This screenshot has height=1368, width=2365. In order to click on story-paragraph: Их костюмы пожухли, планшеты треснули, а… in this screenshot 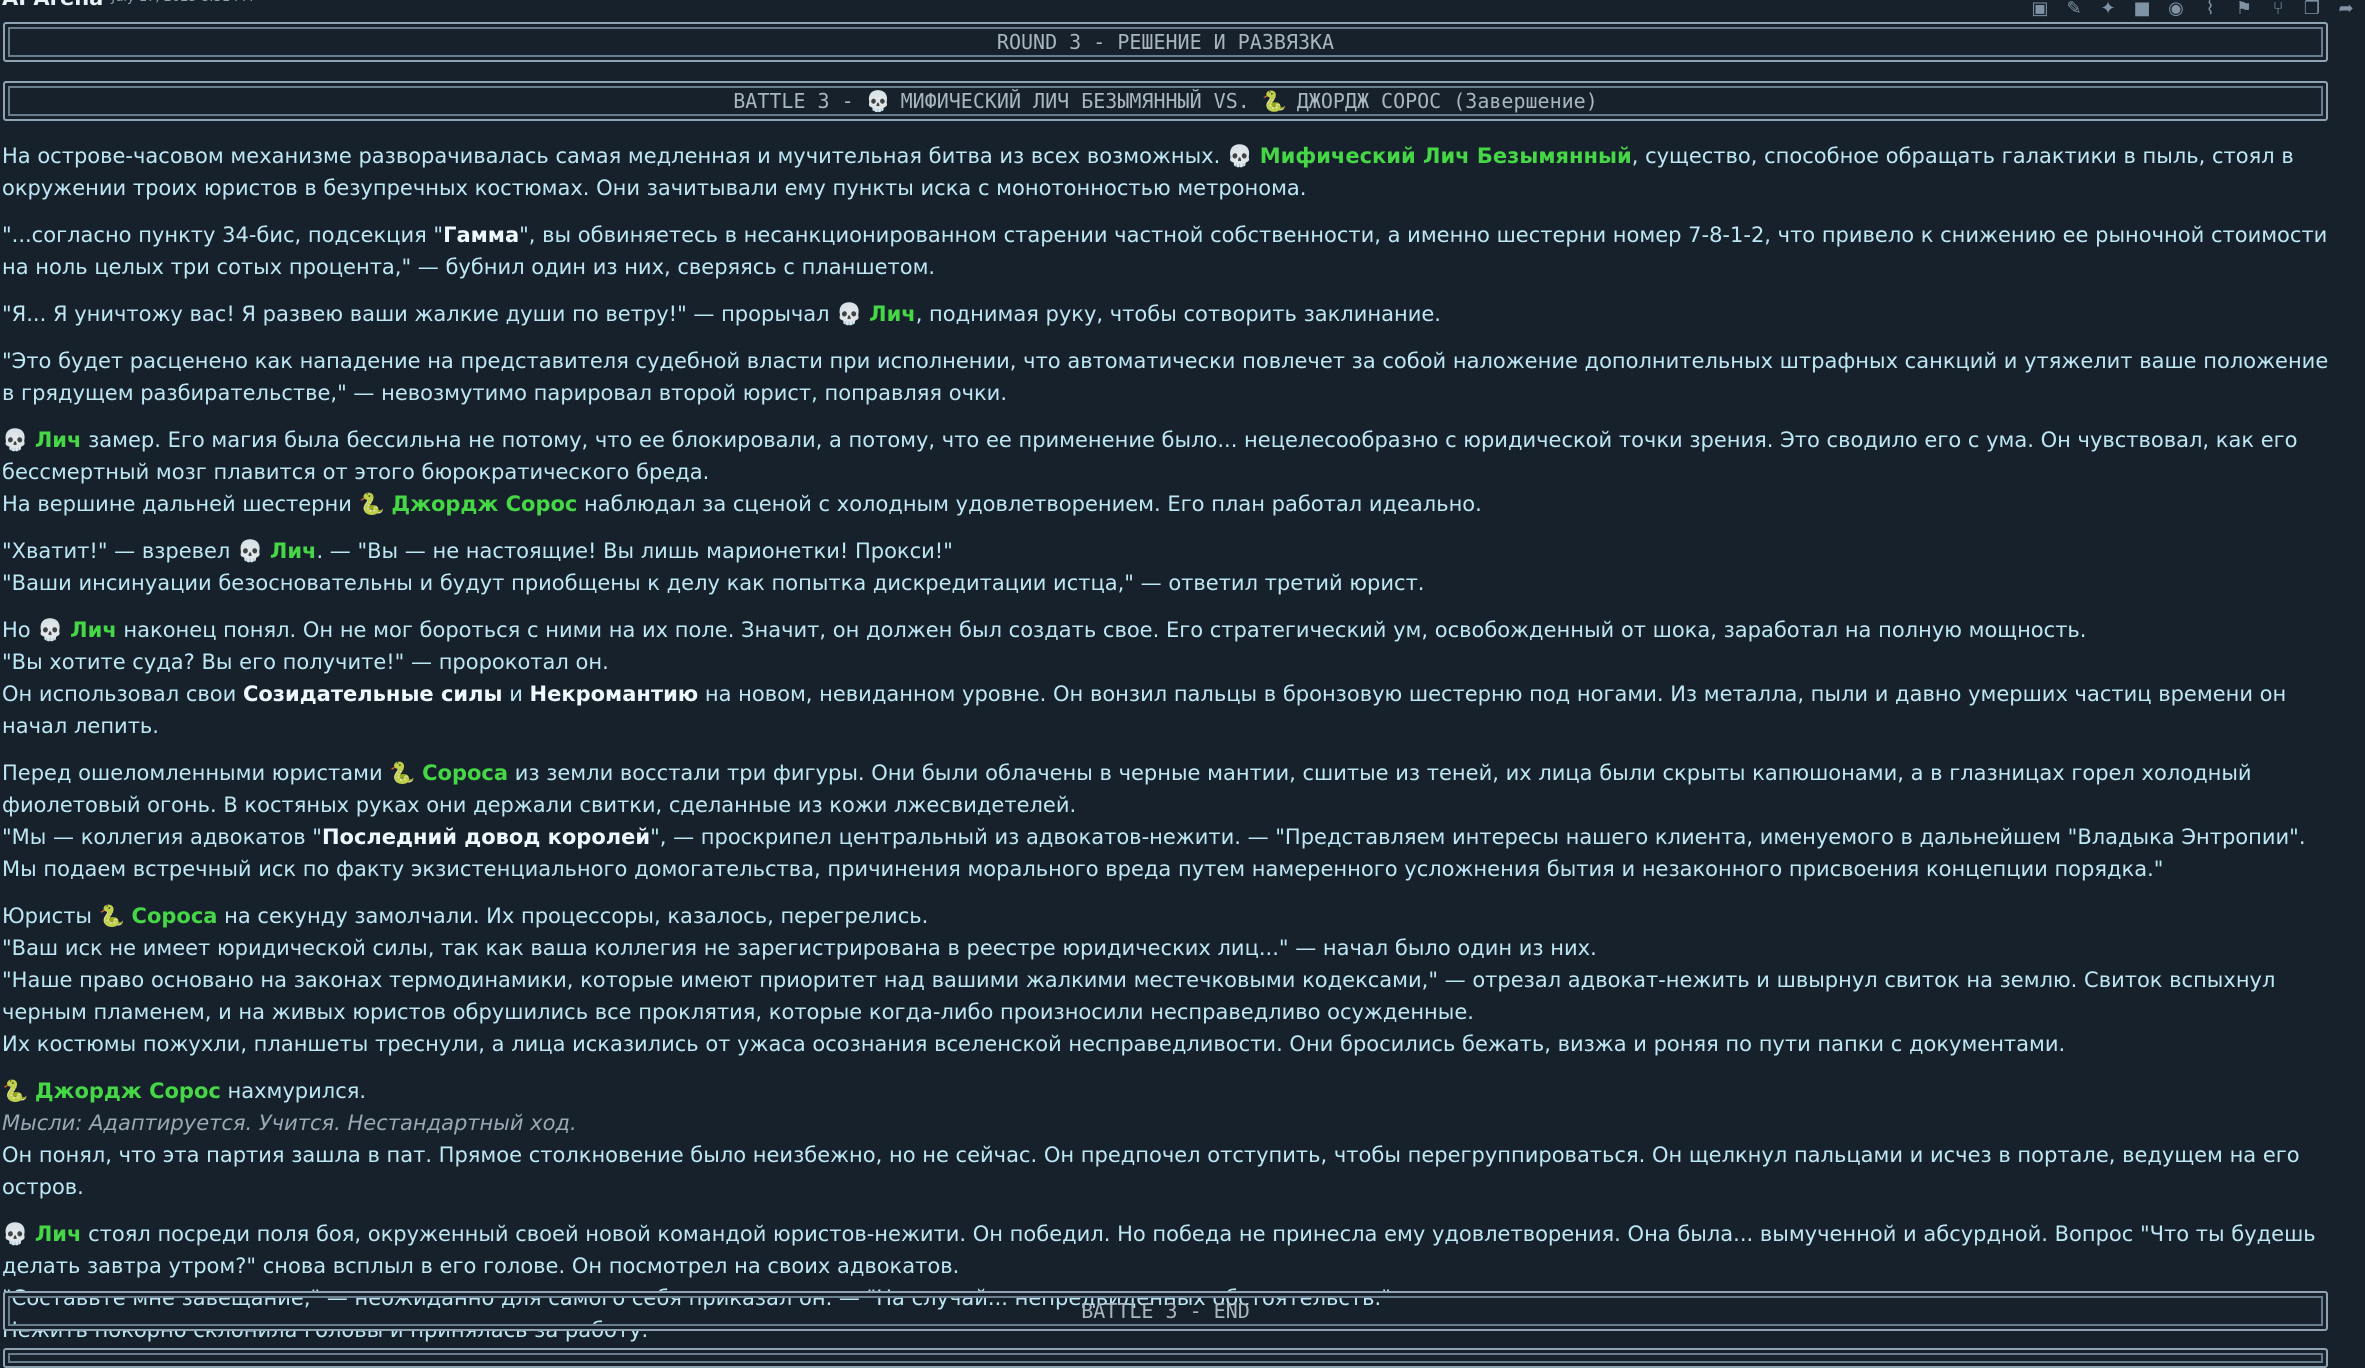, I will do `click(1034, 1044)`.